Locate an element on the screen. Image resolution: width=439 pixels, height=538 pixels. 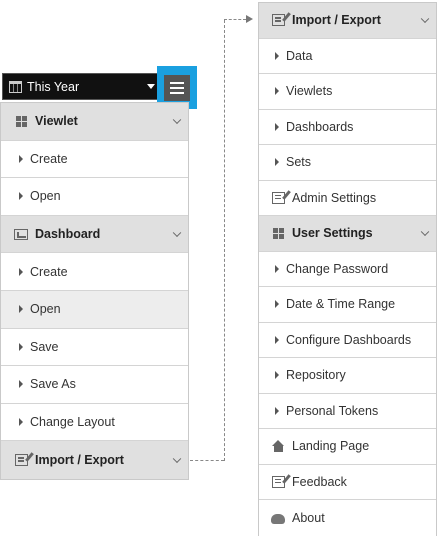
time-range-label: This Year is located at coordinates (53, 86).